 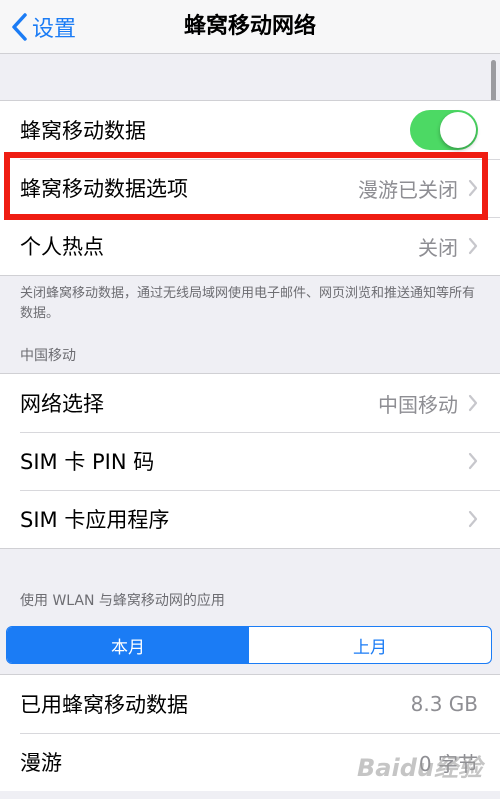 I want to click on used-cellular-data-value: 8.3 GB, so click(x=444, y=704).